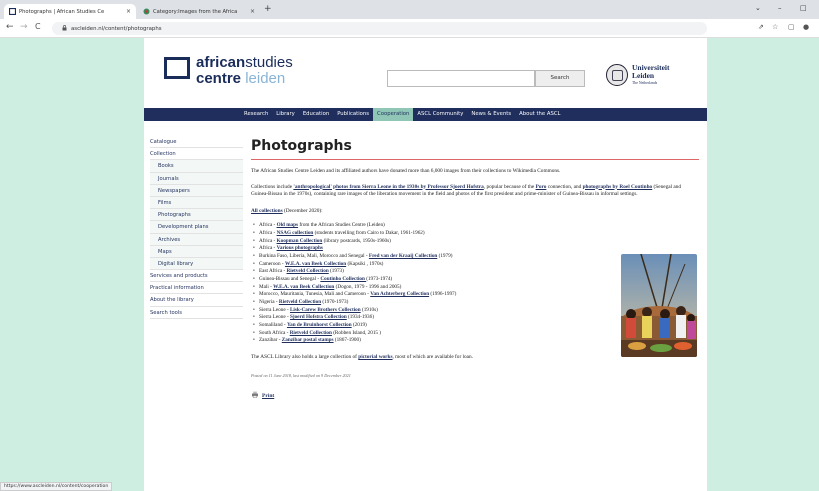 The height and width of the screenshot is (491, 819). I want to click on universiteit-leiden-logo: Universiteit Leiden The Netherlands, so click(638, 75).